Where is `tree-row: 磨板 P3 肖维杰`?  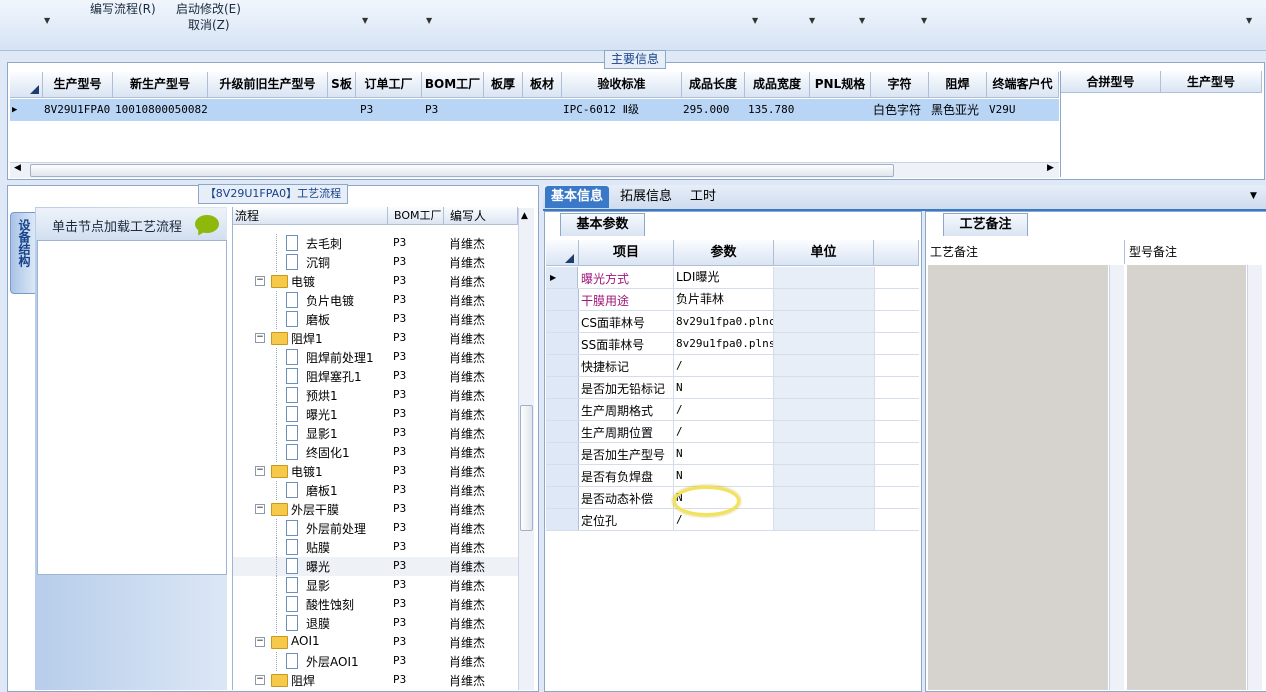 tree-row: 磨板 P3 肖维杰 is located at coordinates (375, 319).